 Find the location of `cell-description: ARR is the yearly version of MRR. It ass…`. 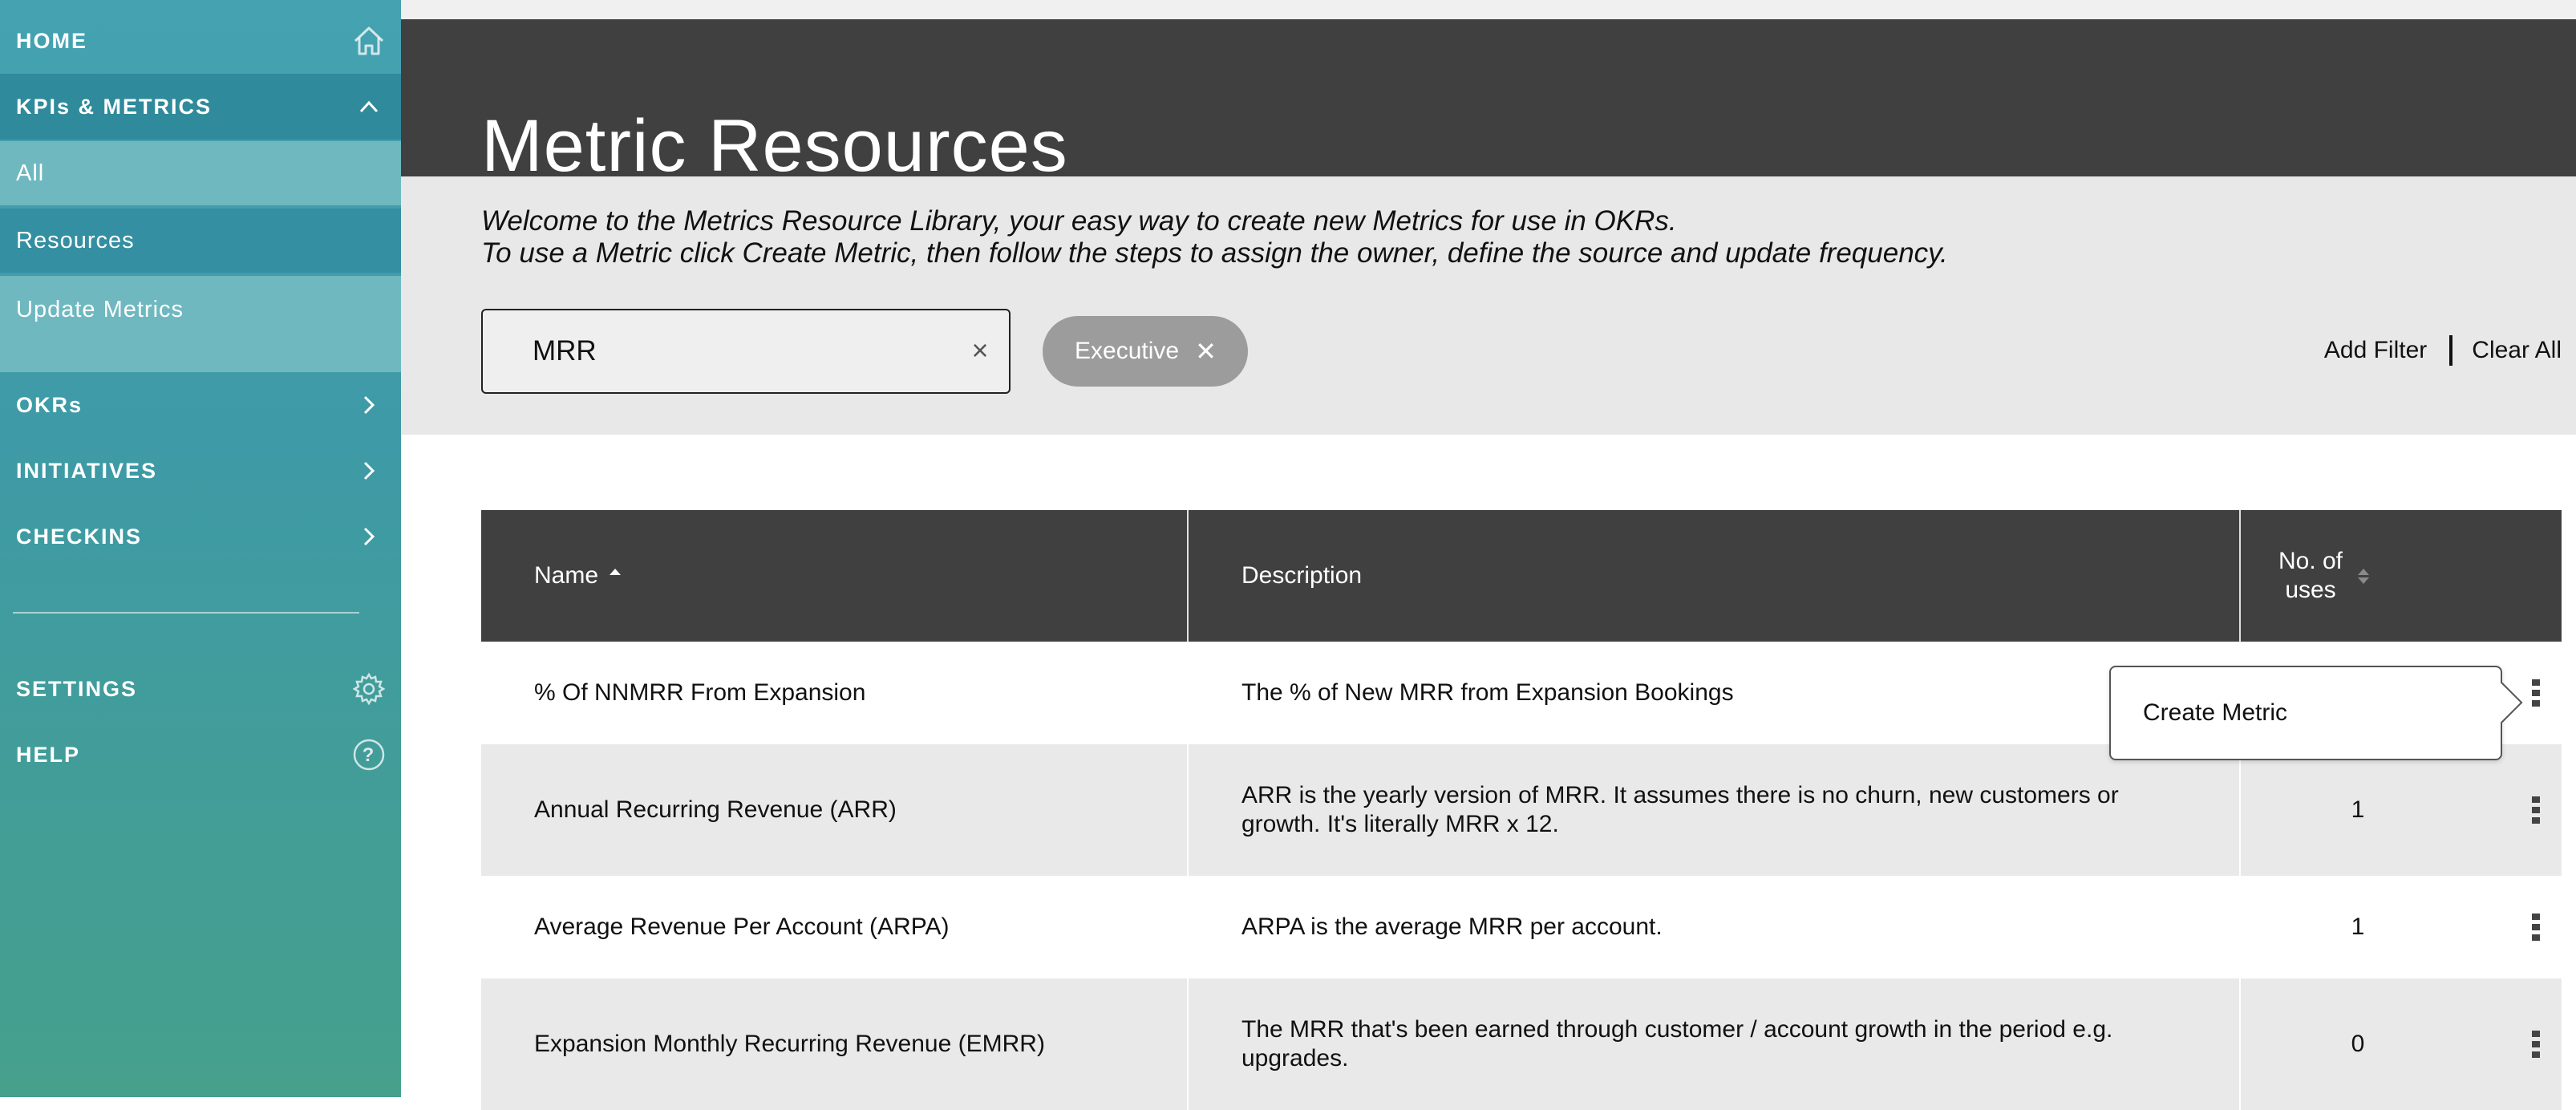

cell-description: ARR is the yearly version of MRR. It ass… is located at coordinates (1715, 810).